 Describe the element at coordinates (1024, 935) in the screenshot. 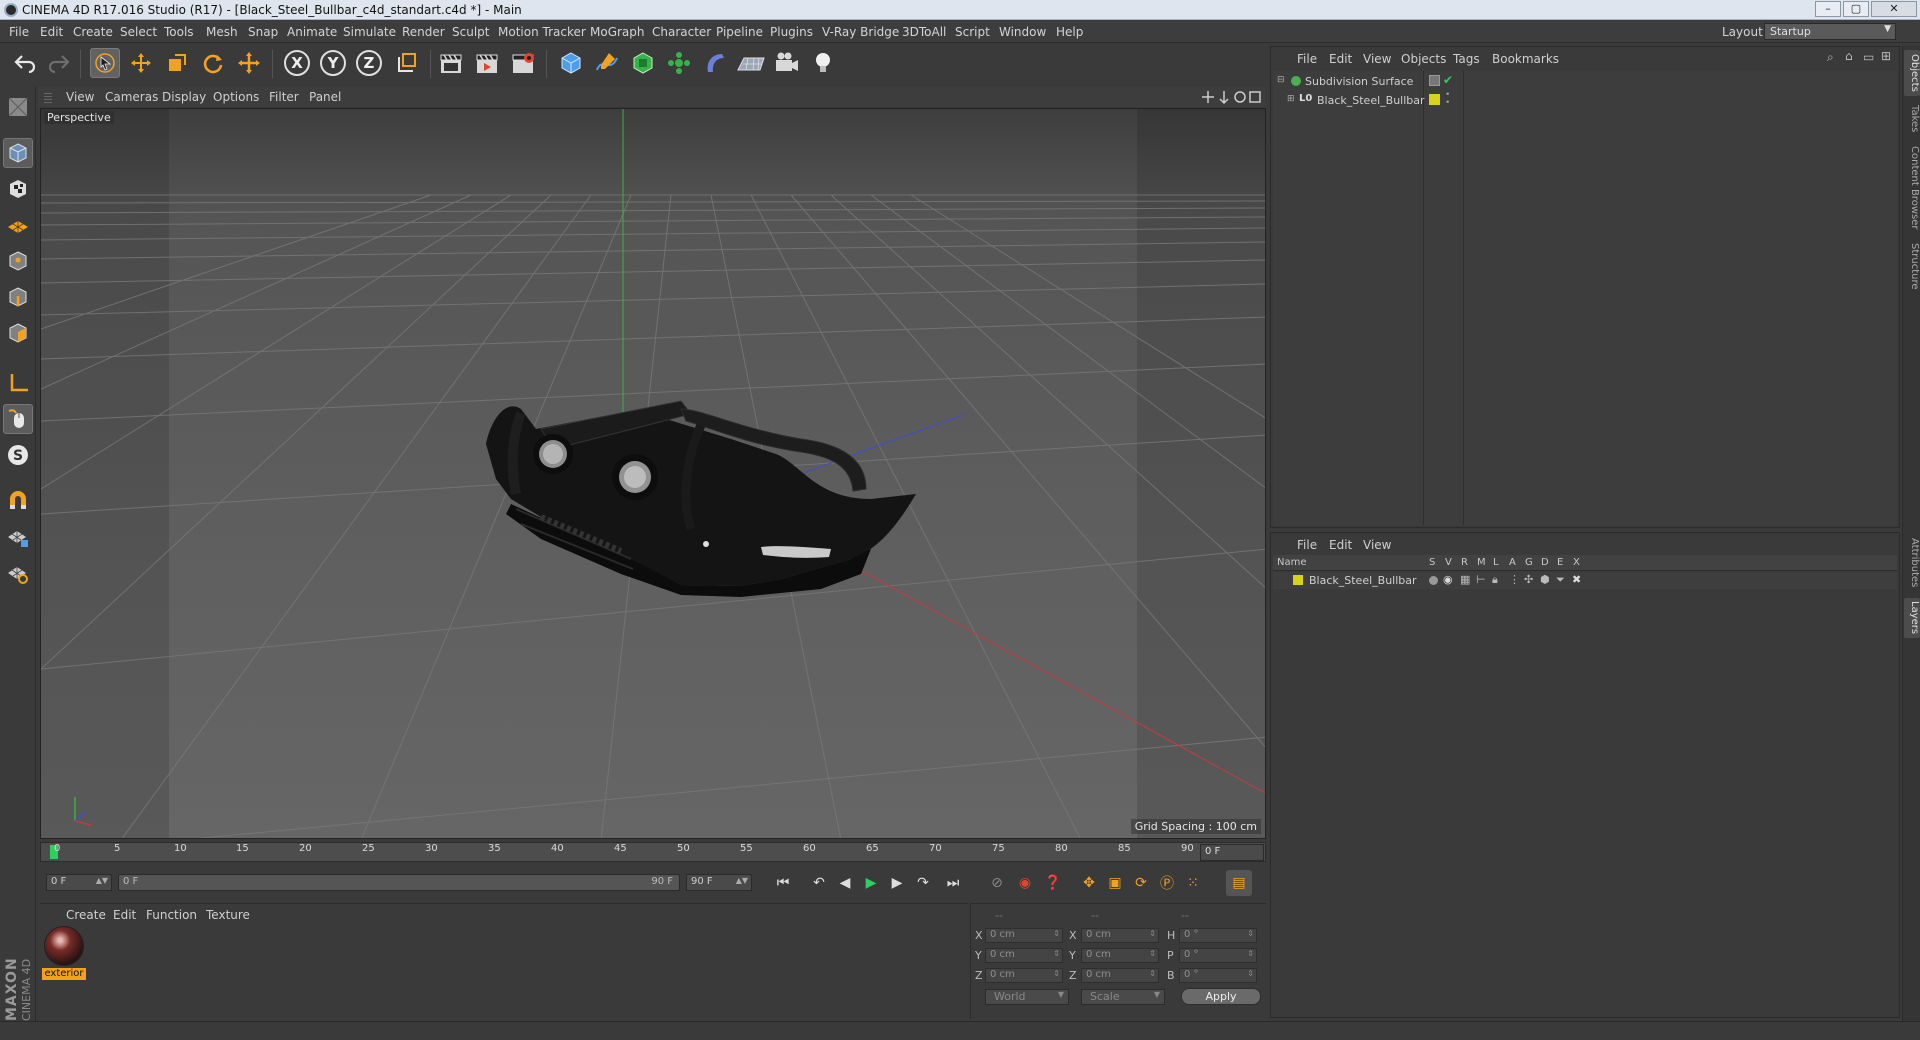

I see `position-x-field: 0 cm ⇕` at that location.